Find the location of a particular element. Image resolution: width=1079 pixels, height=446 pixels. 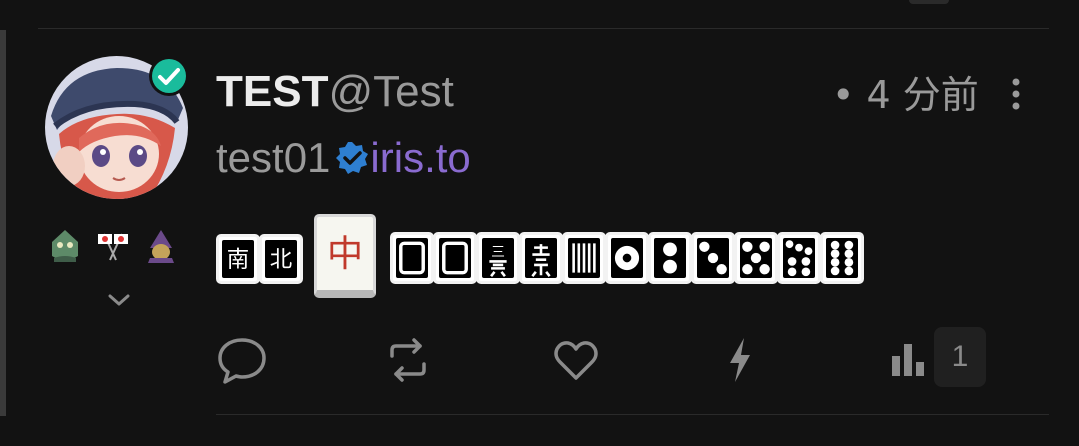

comment-icon is located at coordinates (242, 360).